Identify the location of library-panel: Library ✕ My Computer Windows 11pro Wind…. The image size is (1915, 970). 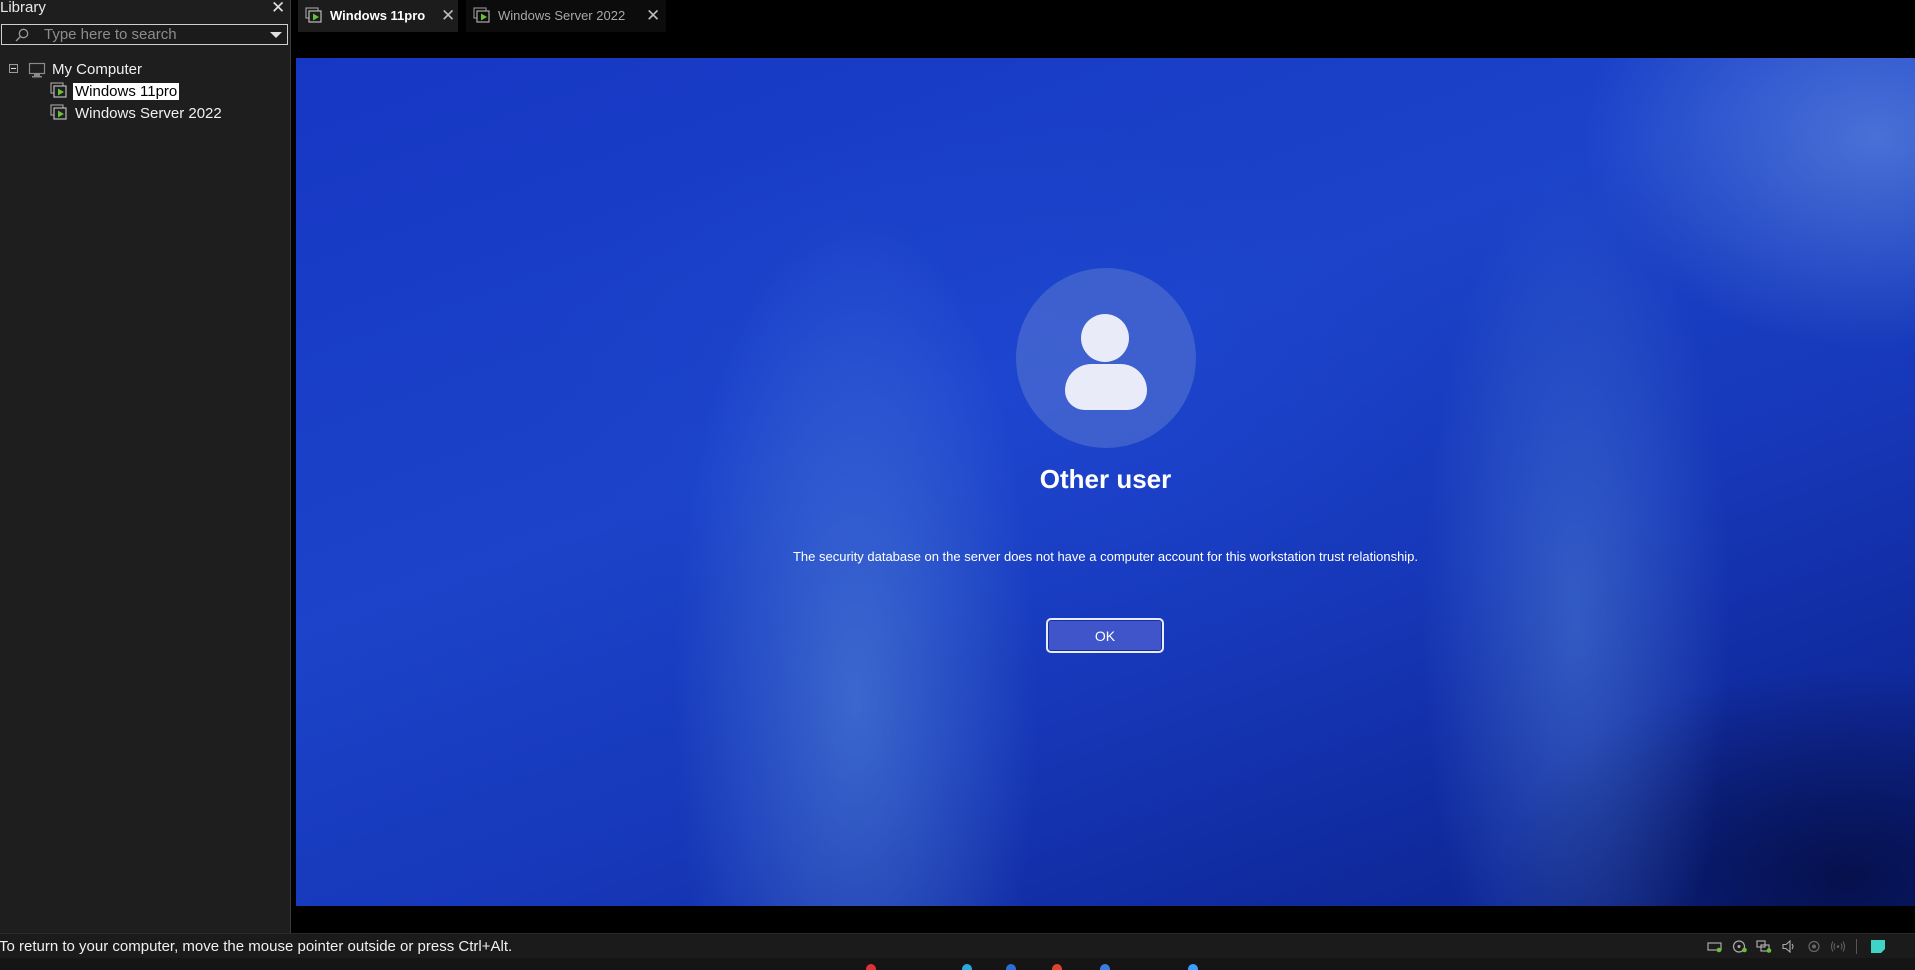
(145, 466).